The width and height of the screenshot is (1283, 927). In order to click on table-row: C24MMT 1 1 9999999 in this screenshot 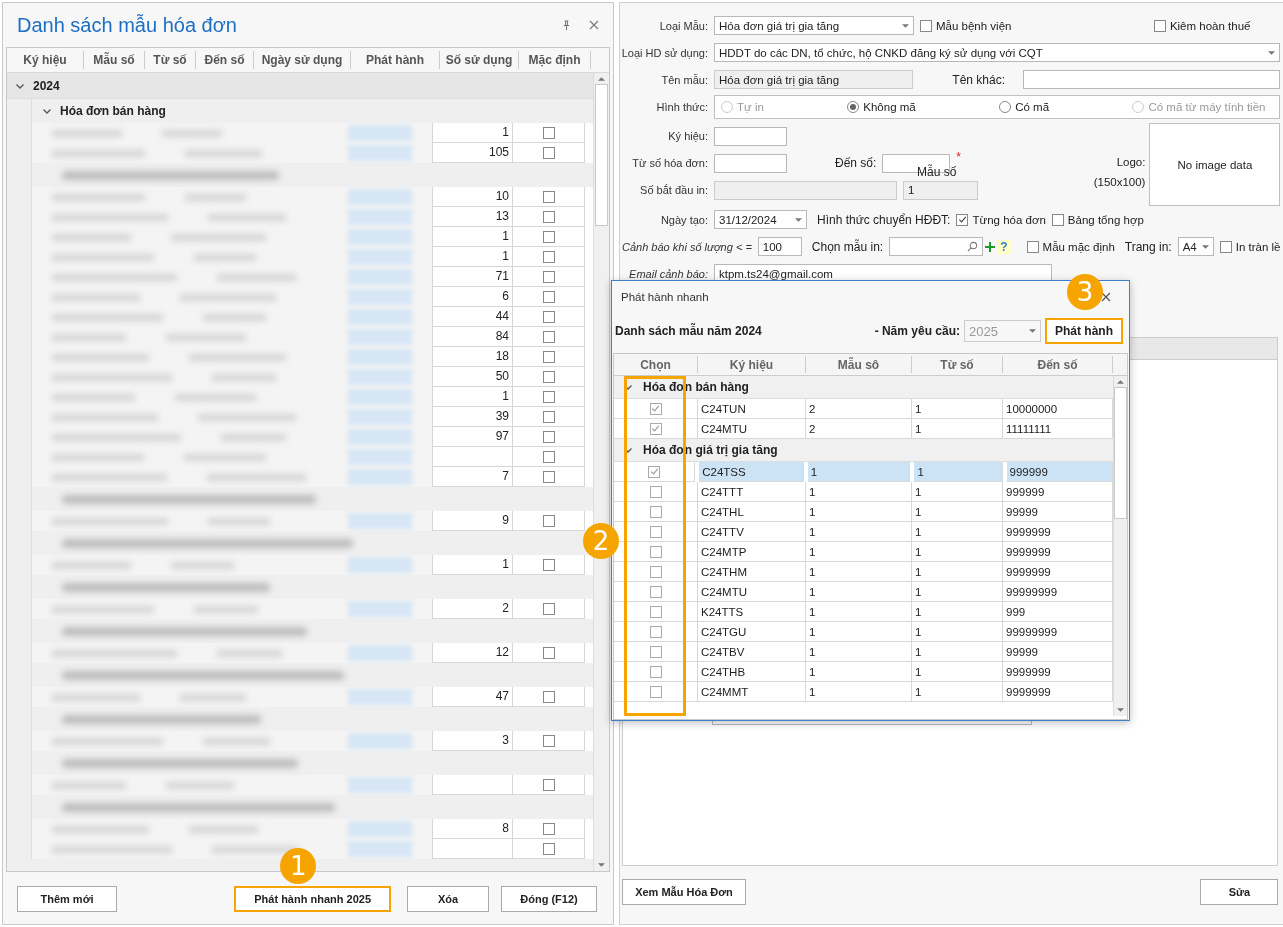, I will do `click(863, 692)`.